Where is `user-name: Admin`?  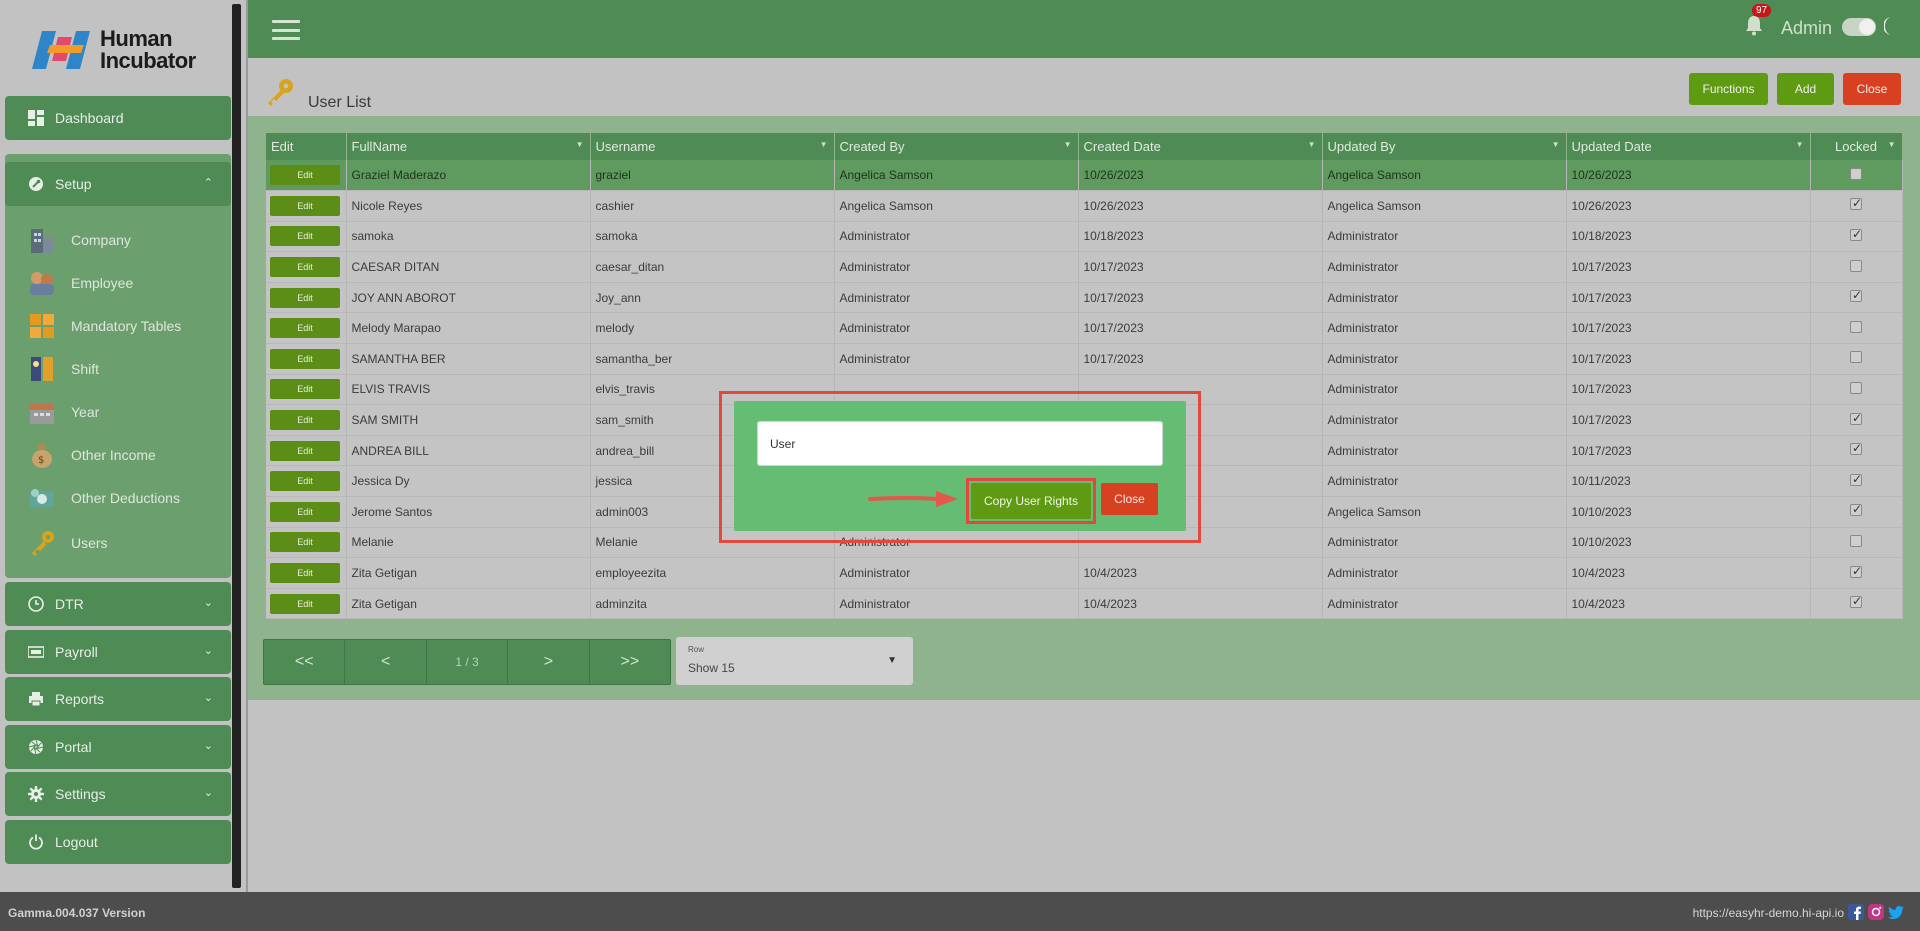 user-name: Admin is located at coordinates (1806, 28).